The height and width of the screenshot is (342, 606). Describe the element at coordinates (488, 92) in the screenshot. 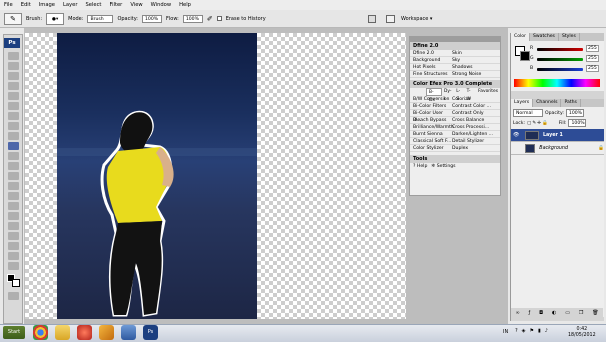

I see `tab-favorites: Favorites` at that location.